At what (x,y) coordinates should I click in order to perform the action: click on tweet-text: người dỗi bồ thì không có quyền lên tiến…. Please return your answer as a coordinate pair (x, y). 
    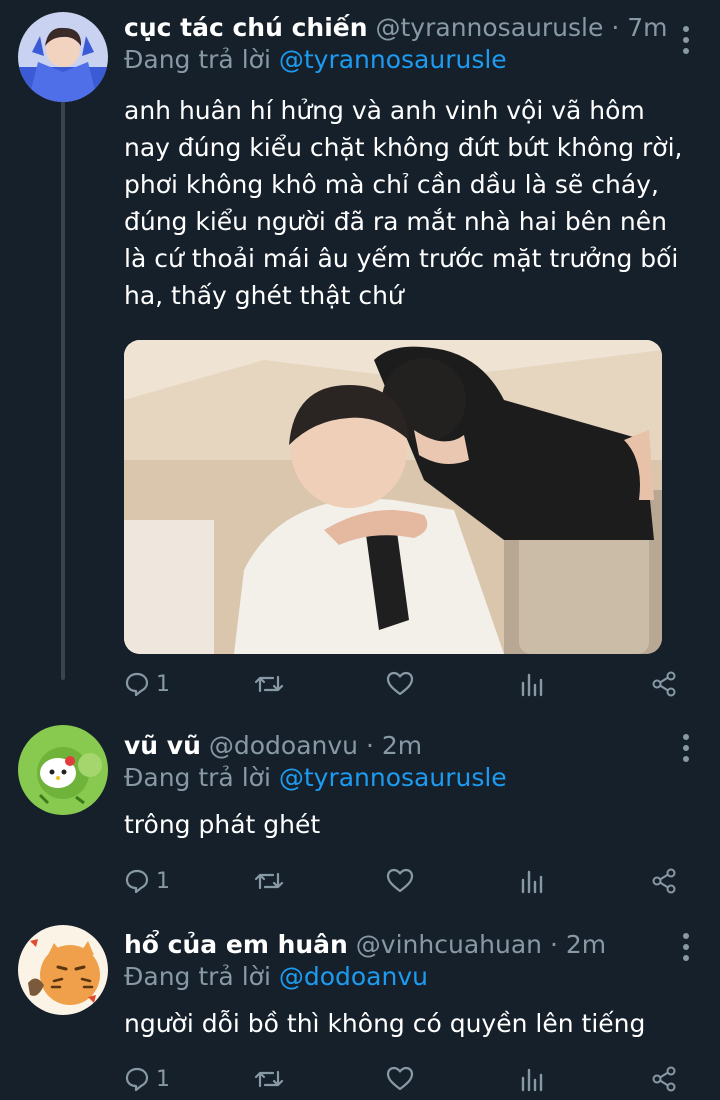
    Looking at the image, I should click on (385, 1023).